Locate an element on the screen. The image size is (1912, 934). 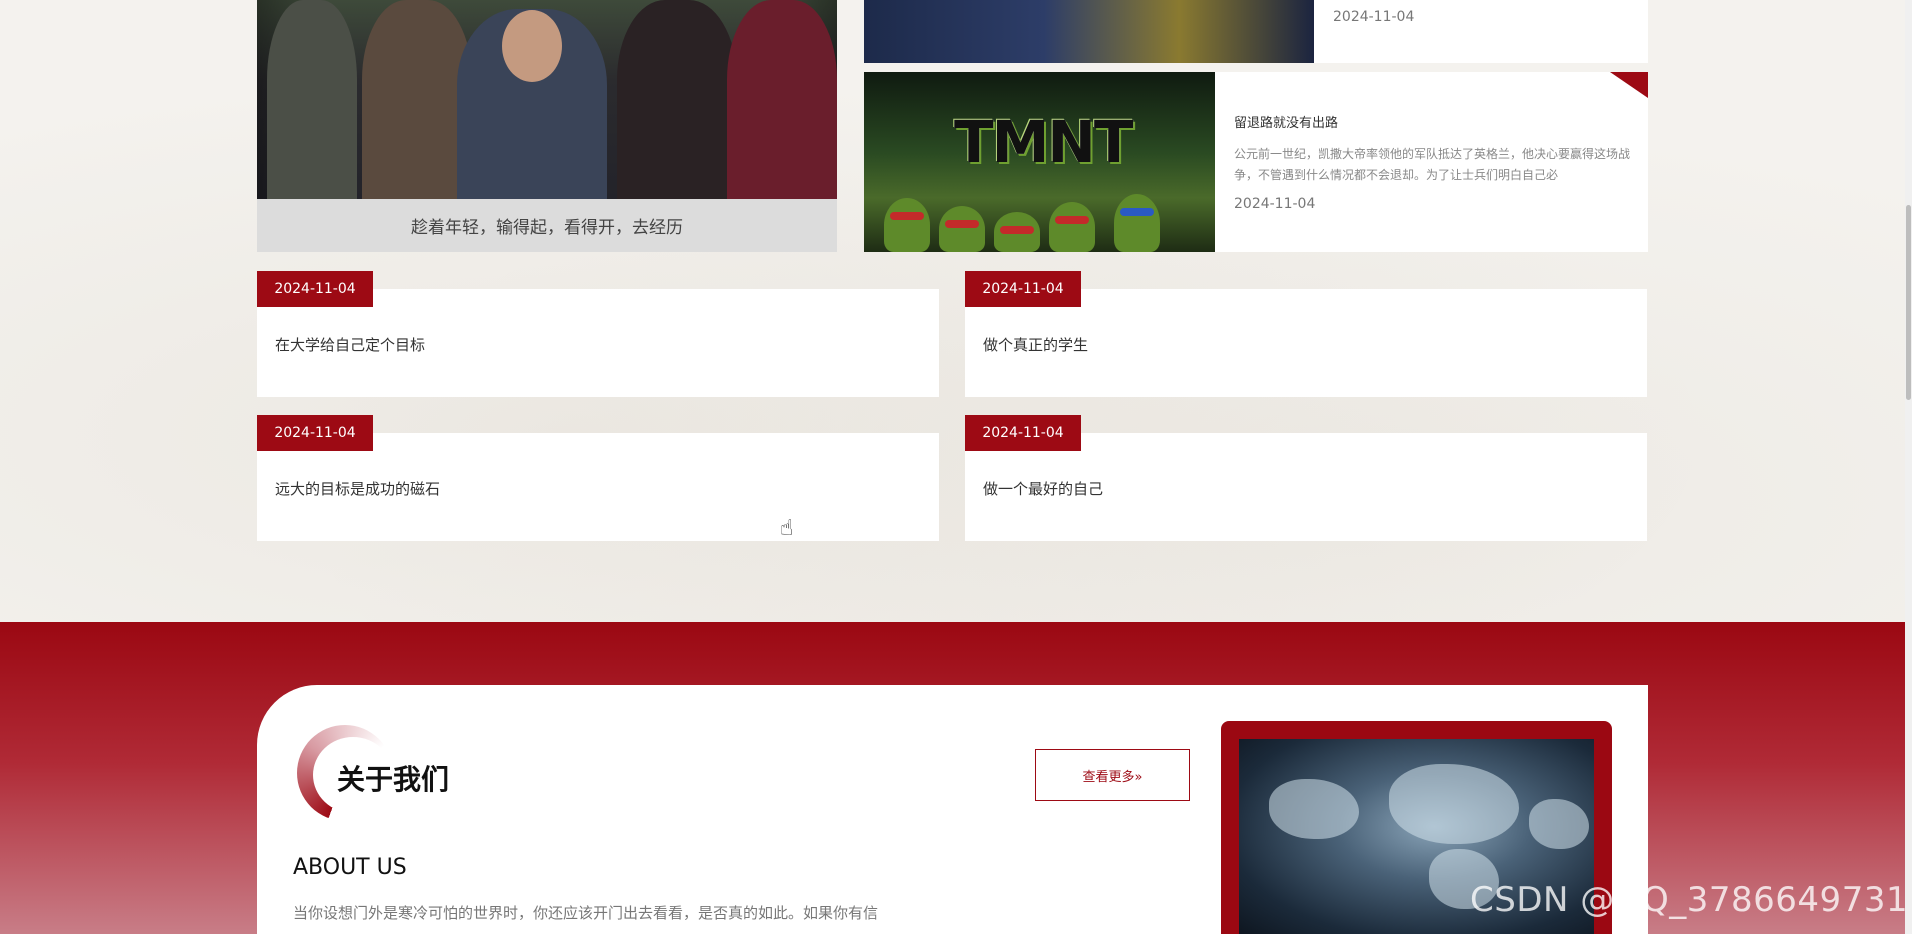
about-text: 当你设想门外是寒冷可怕的世界时，你还应该开门出去看看，是否真的如此。如果你有信 is located at coordinates (586, 913).